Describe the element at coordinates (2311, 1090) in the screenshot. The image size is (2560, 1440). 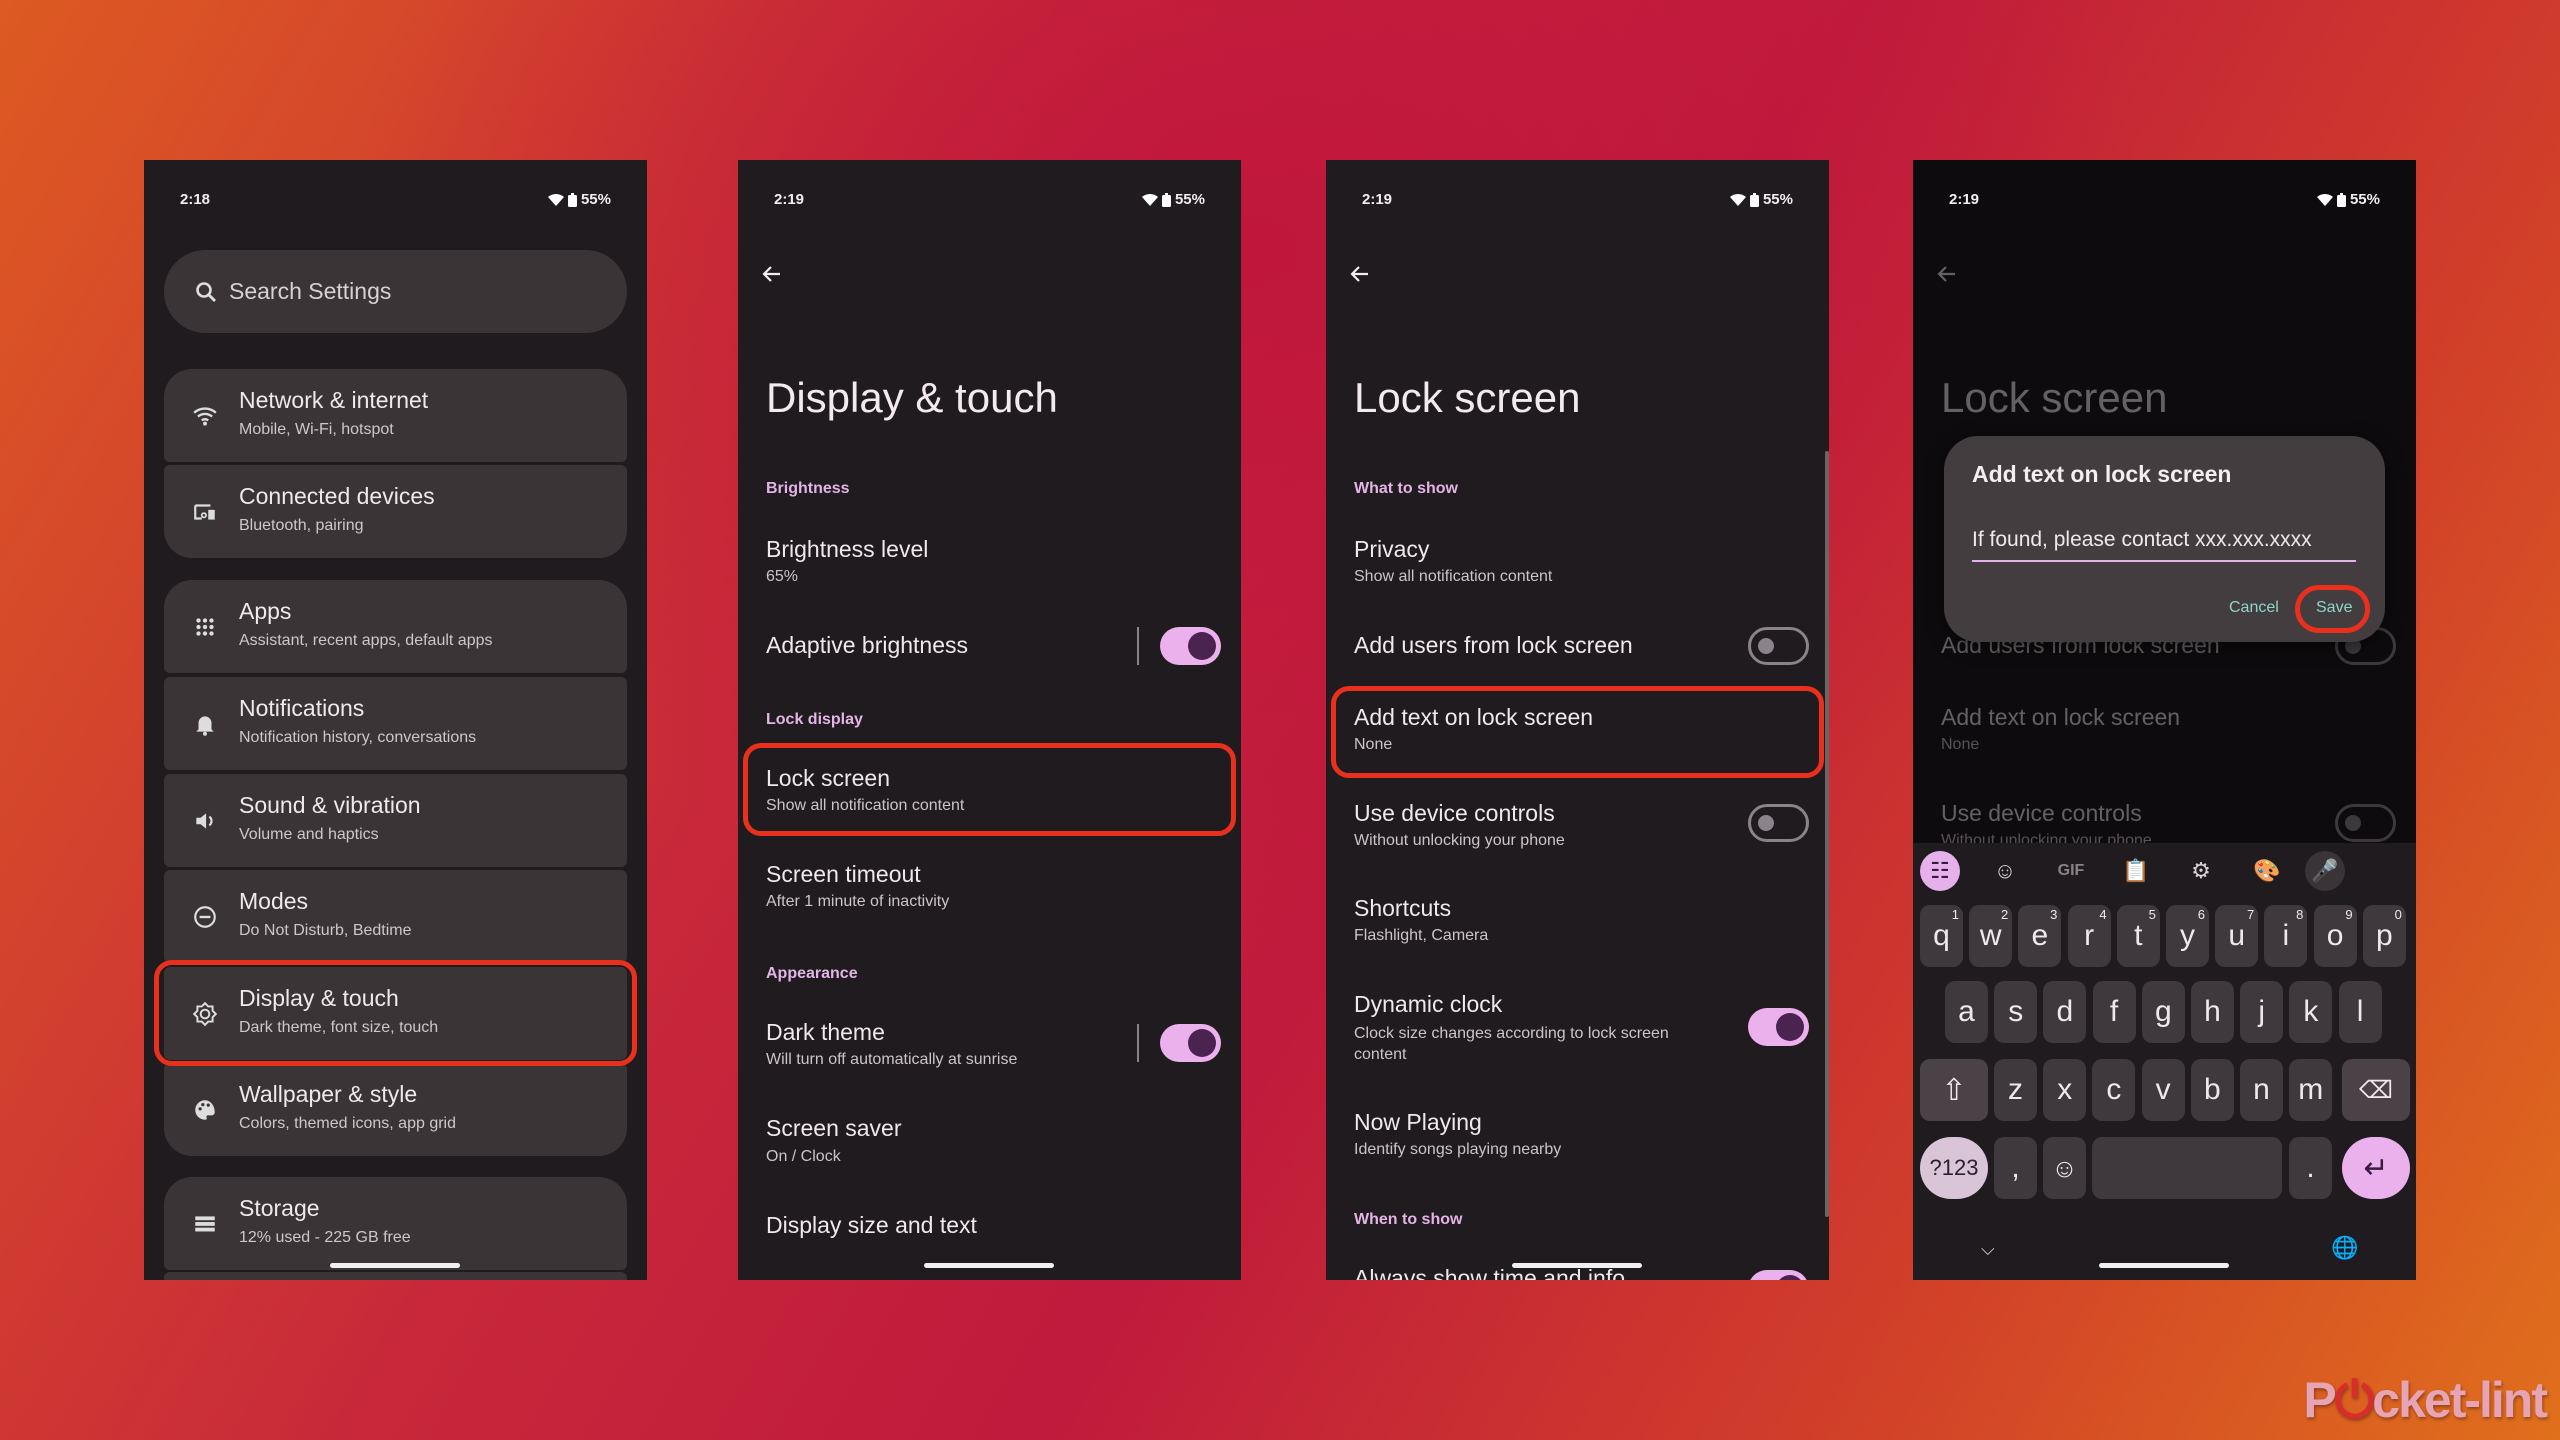
I see `key-m: m` at that location.